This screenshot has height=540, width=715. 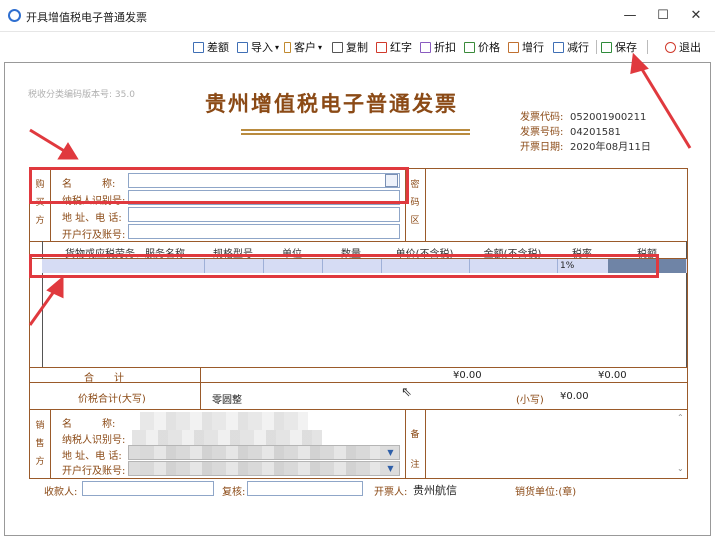 What do you see at coordinates (48, 141) in the screenshot?
I see `arrow-to-buyer` at bounding box center [48, 141].